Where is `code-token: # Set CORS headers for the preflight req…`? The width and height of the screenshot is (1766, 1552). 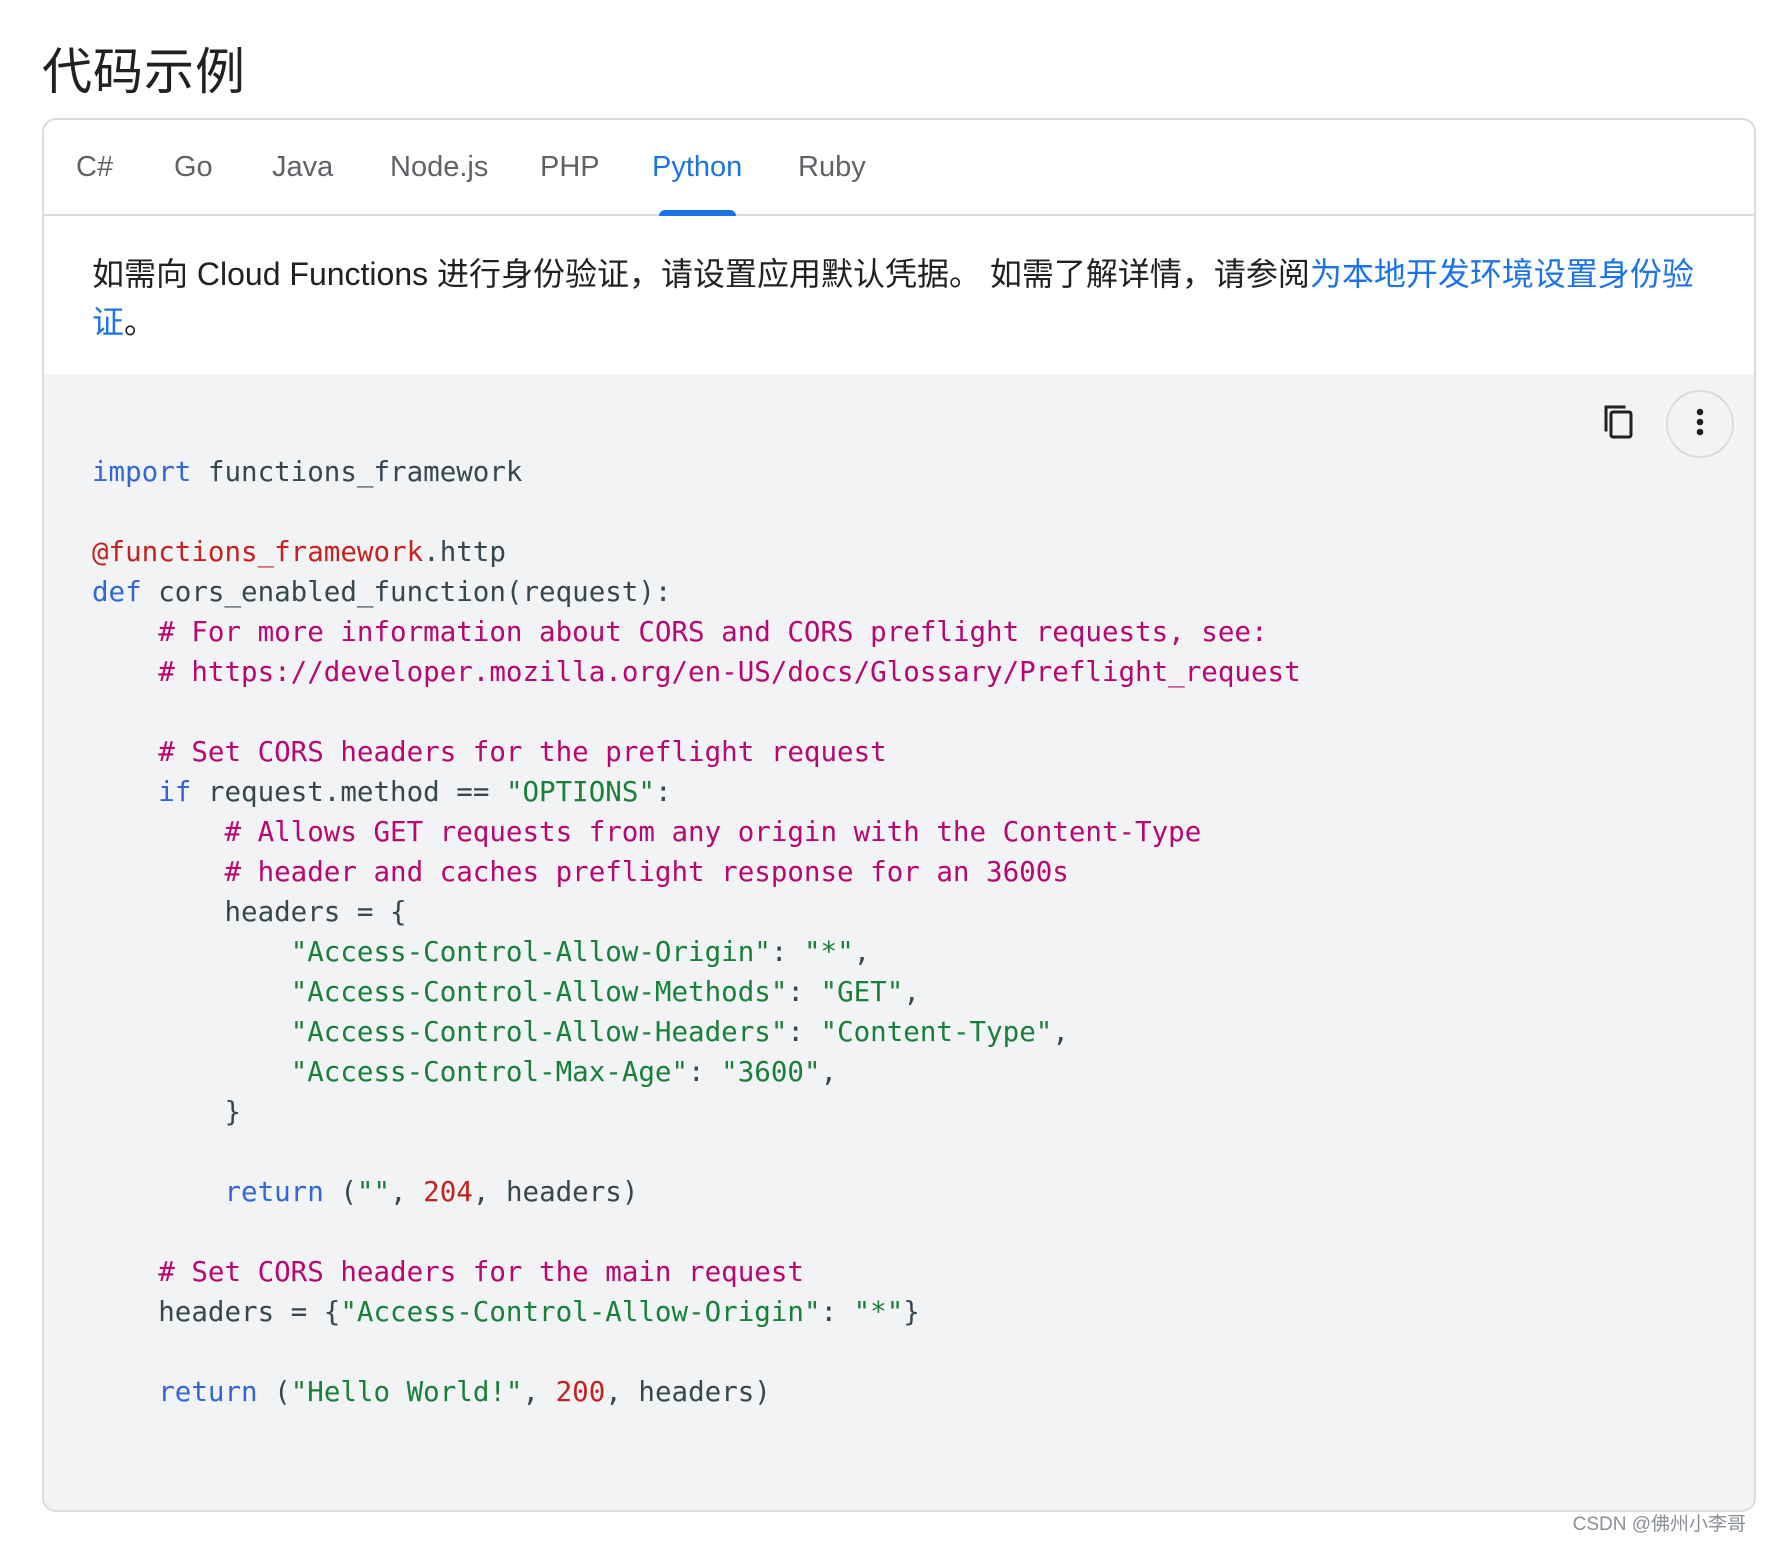
code-token: # Set CORS headers for the preflight req… is located at coordinates (522, 752).